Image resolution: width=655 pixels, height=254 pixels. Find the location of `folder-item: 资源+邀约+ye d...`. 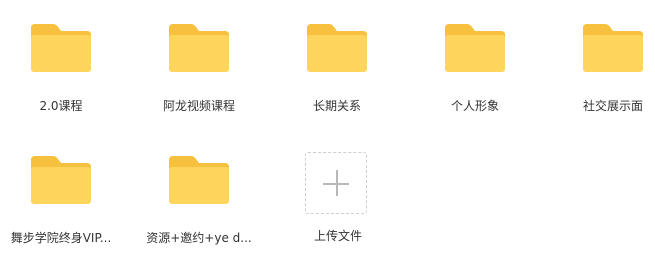

folder-item: 资源+邀约+ye d... is located at coordinates (199, 195).